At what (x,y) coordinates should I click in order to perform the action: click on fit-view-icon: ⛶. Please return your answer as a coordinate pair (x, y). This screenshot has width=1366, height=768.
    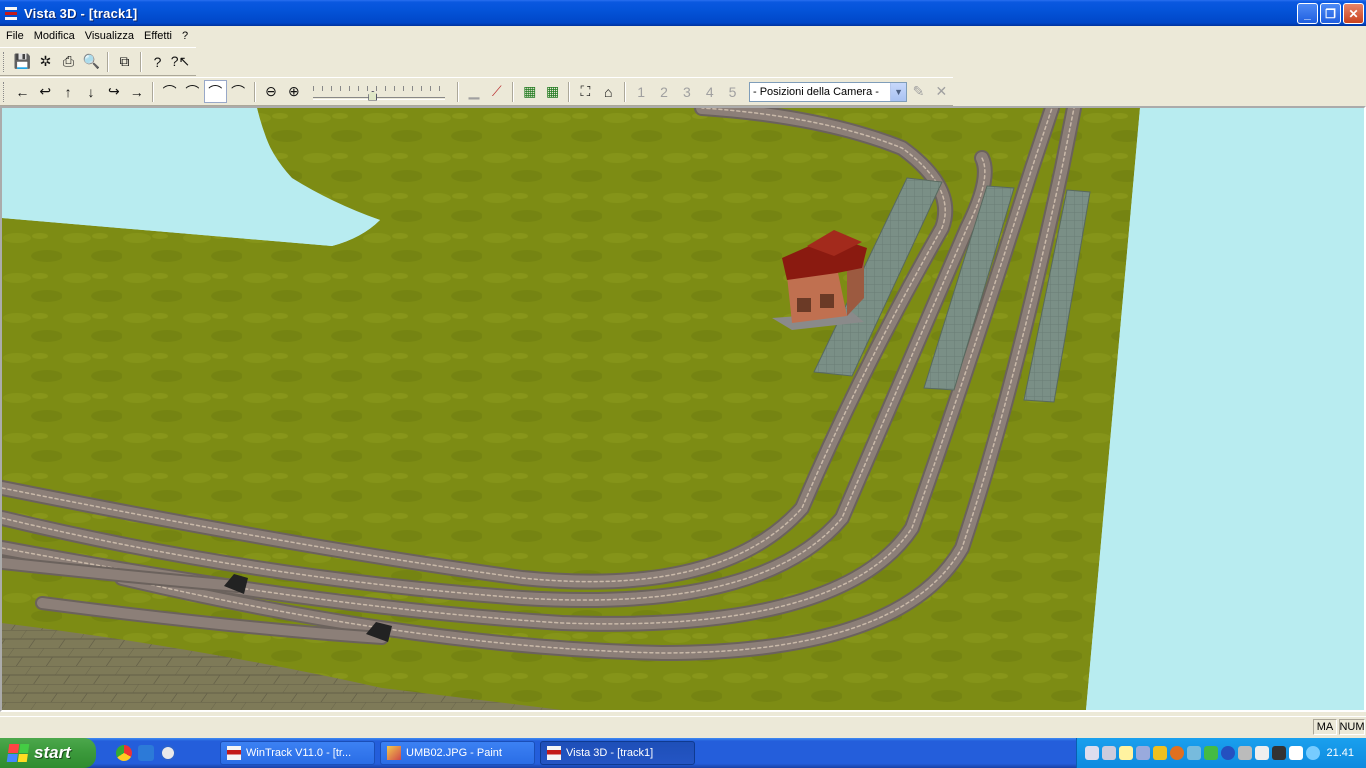
    Looking at the image, I should click on (585, 91).